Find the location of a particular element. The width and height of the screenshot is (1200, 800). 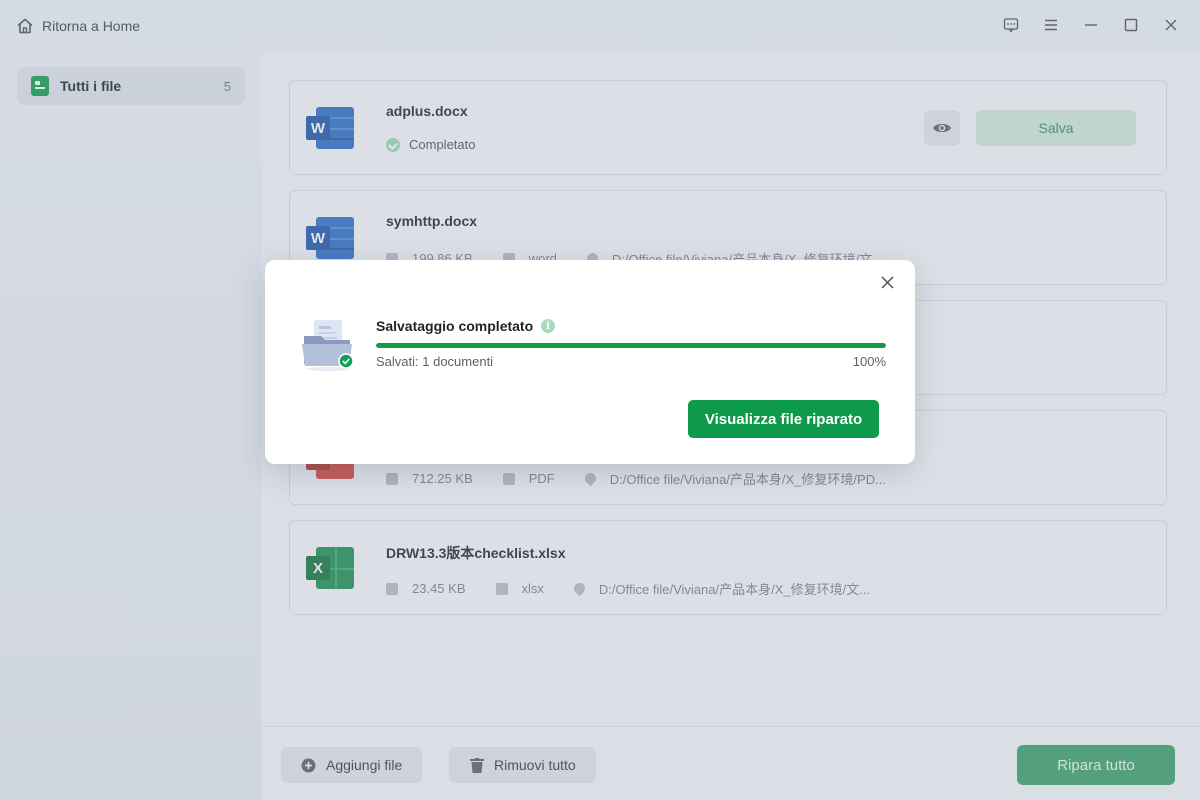

close-icon is located at coordinates (887, 282).